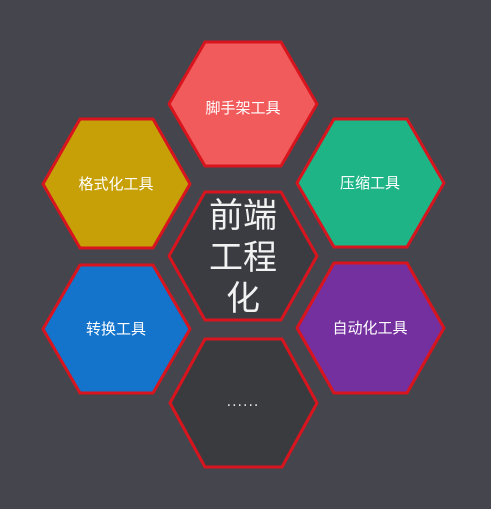 The width and height of the screenshot is (491, 509). I want to click on center-title-line-2: 工程, so click(243, 258).